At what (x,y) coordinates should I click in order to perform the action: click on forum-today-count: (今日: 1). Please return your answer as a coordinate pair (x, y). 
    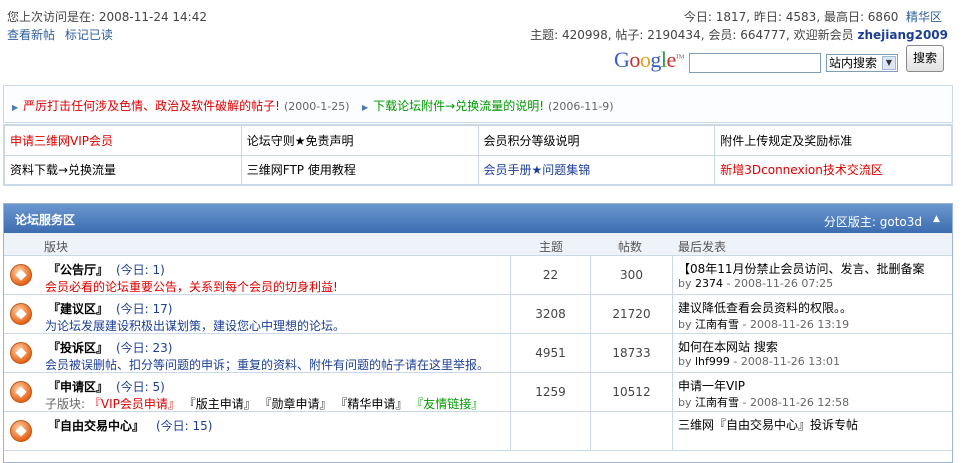
    Looking at the image, I should click on (140, 270).